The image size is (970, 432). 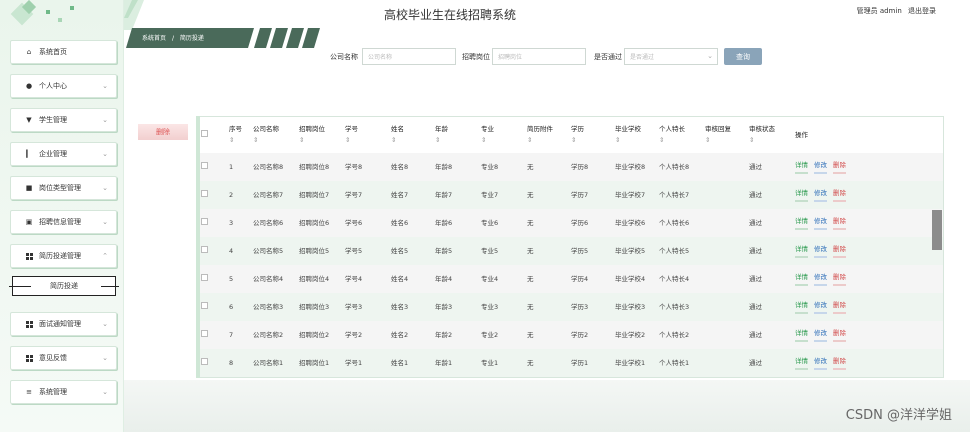 What do you see at coordinates (723, 135) in the screenshot?
I see `column-header-reply: 审核回复 ⇕` at bounding box center [723, 135].